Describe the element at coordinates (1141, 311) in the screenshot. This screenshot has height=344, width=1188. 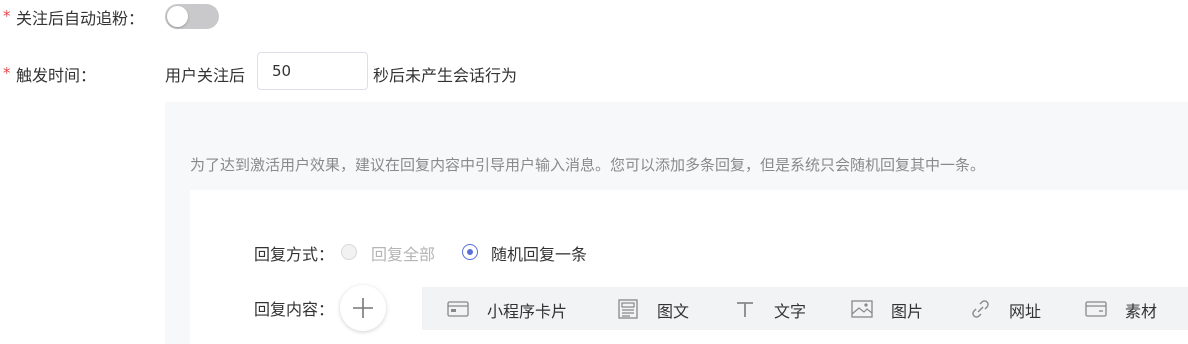
I see `tool-label: 素材` at that location.